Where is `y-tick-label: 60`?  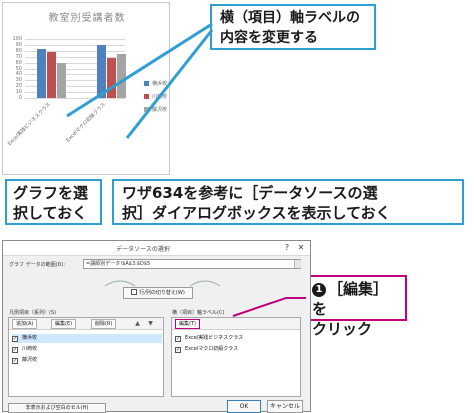 y-tick-label: 60 is located at coordinates (18, 62).